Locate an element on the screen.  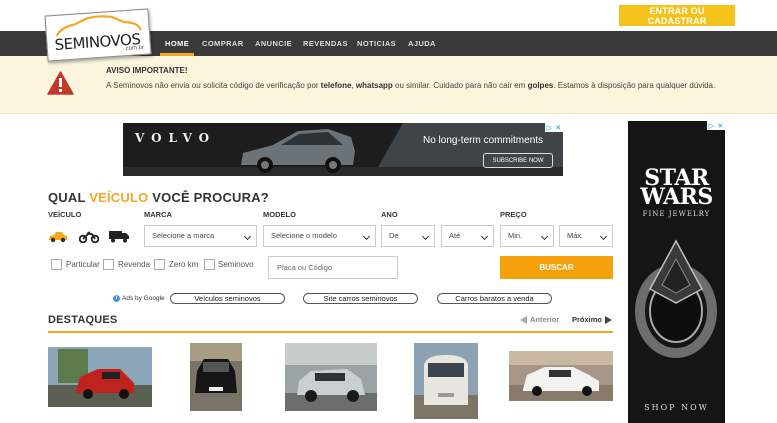
white-car-photo is located at coordinates (561, 376).